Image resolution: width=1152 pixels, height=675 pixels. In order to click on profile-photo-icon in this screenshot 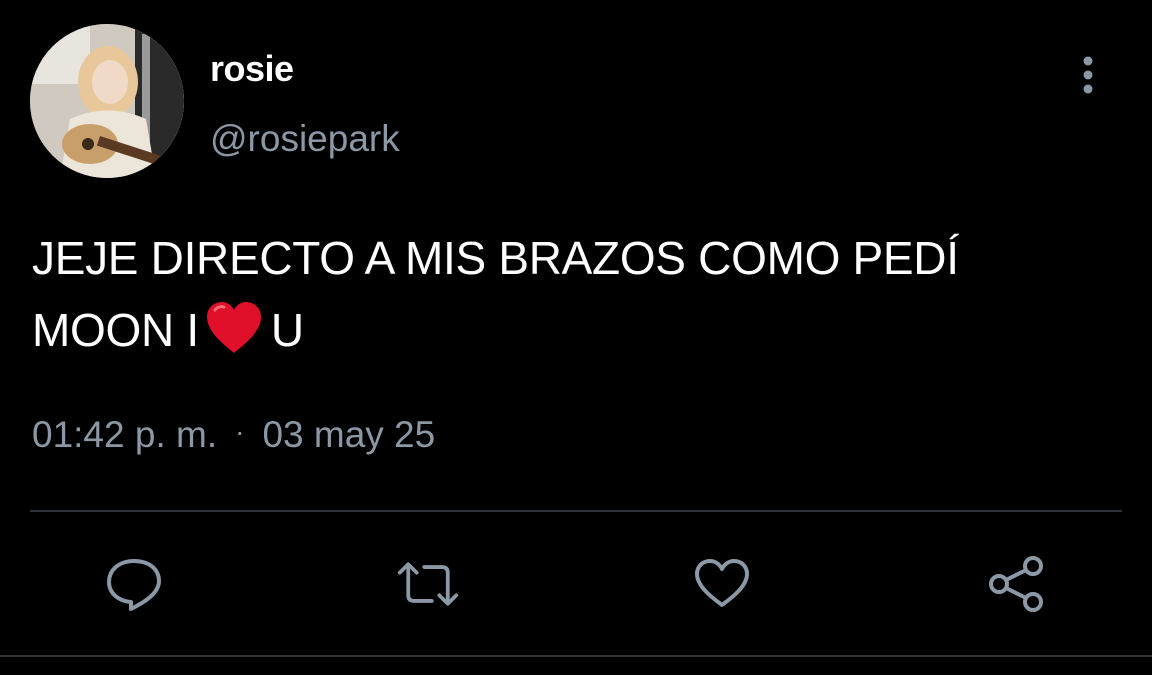, I will do `click(107, 101)`.